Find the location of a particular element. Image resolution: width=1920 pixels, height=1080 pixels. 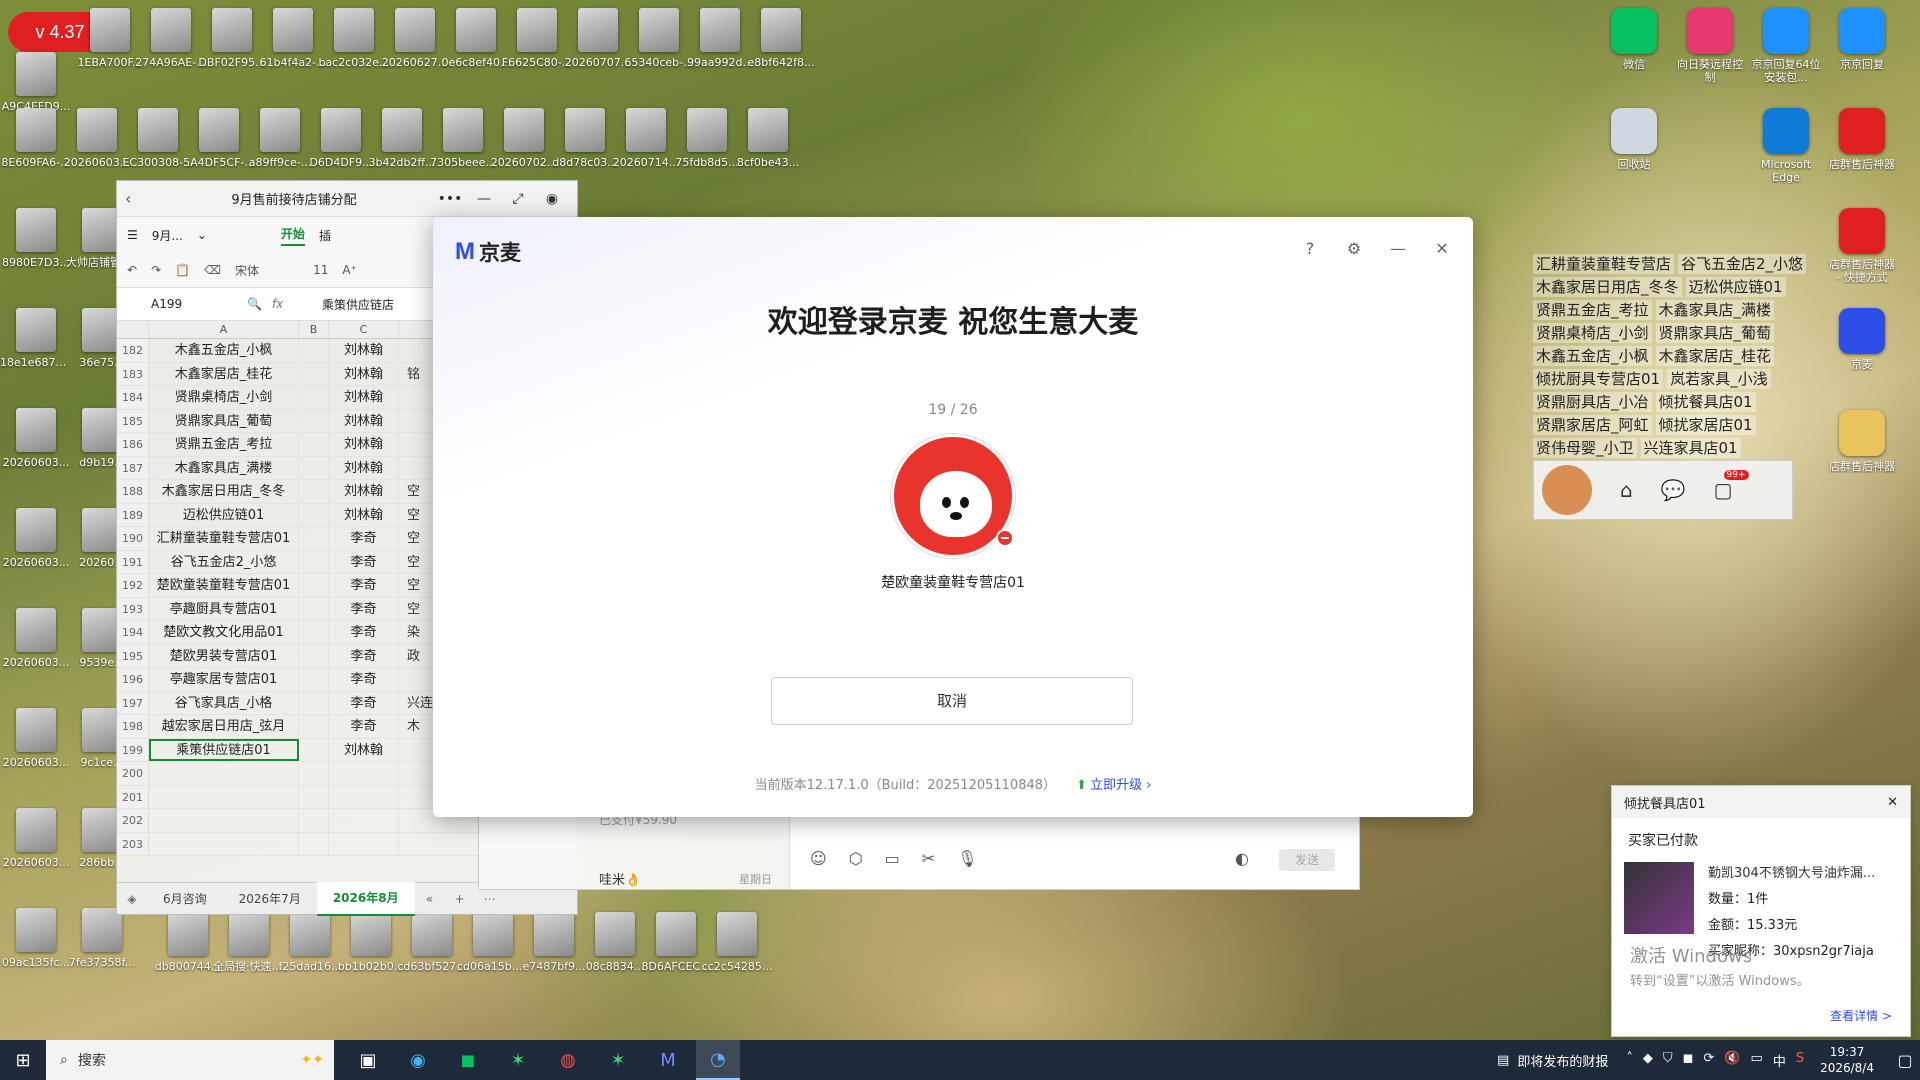

sheet-more-icon: ⋯ is located at coordinates (490, 899).